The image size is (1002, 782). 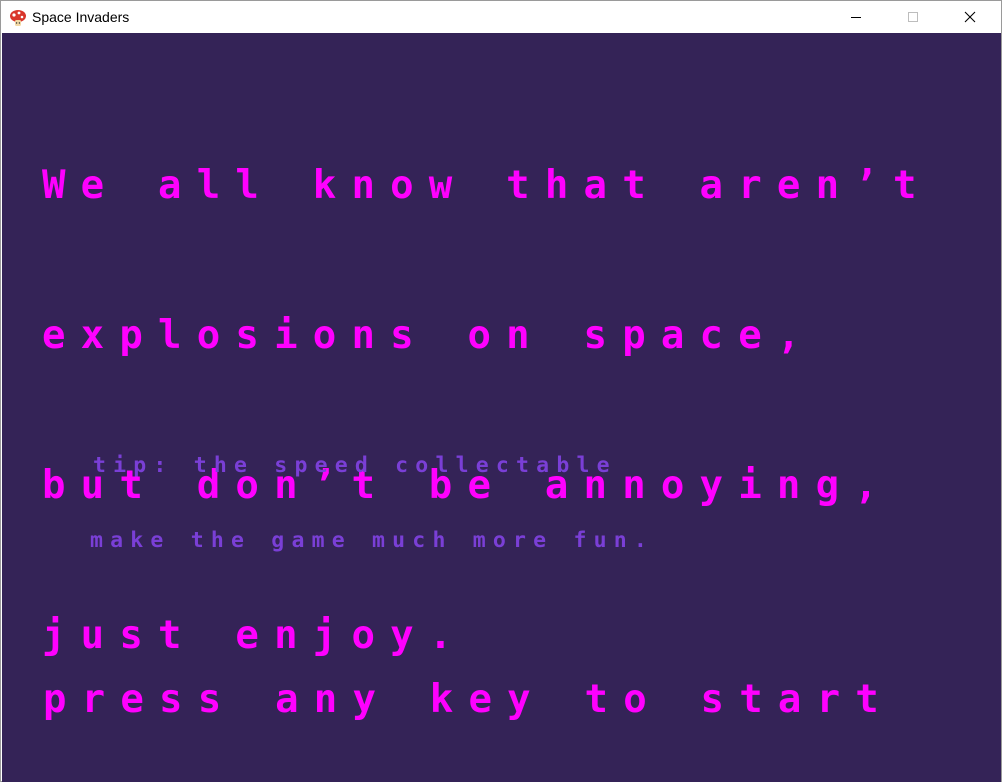 What do you see at coordinates (81, 17) in the screenshot?
I see `window-title: Space Invaders` at bounding box center [81, 17].